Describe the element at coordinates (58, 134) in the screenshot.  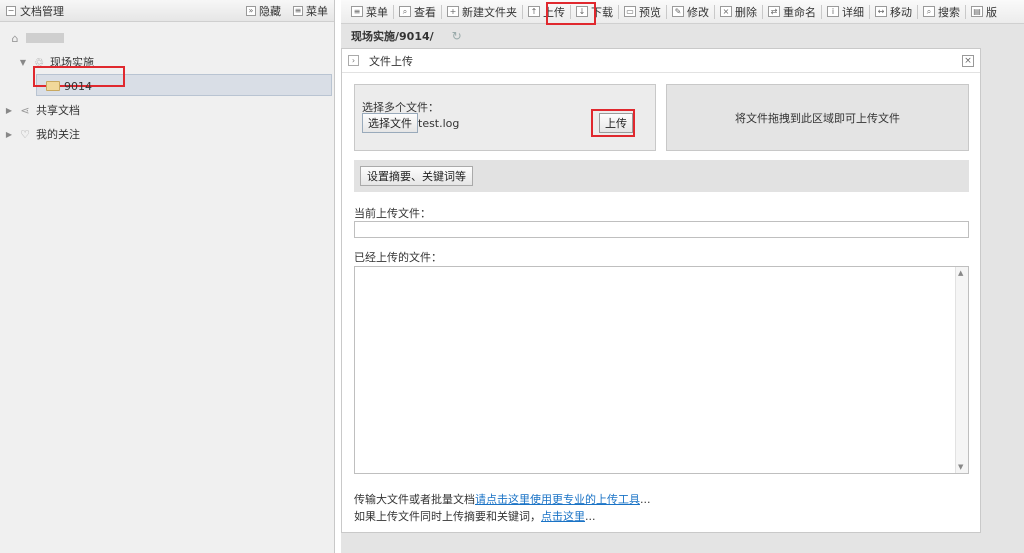
I see `tree-item-favorites-label: 我的关注` at that location.